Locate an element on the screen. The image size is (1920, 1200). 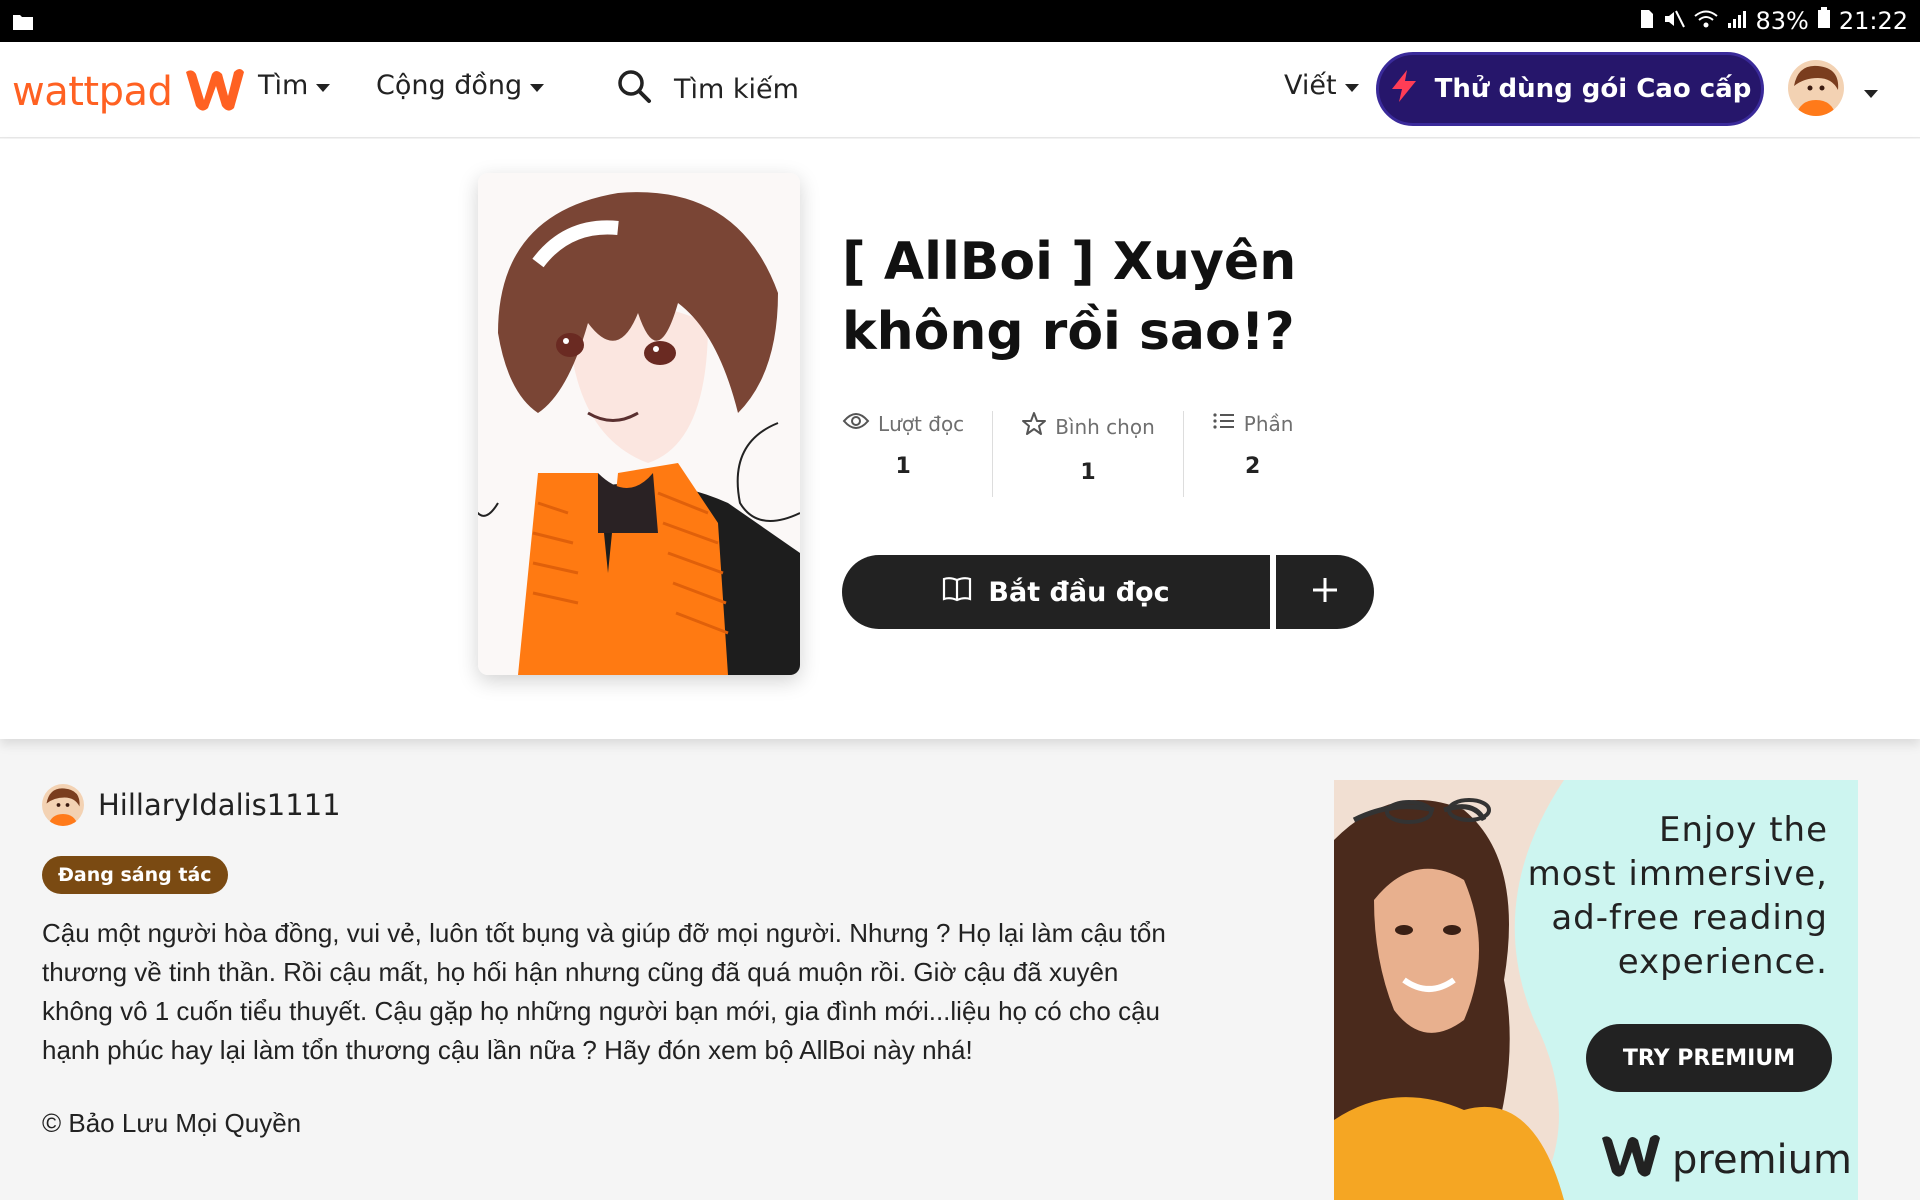
lightning-icon is located at coordinates (1404, 89).